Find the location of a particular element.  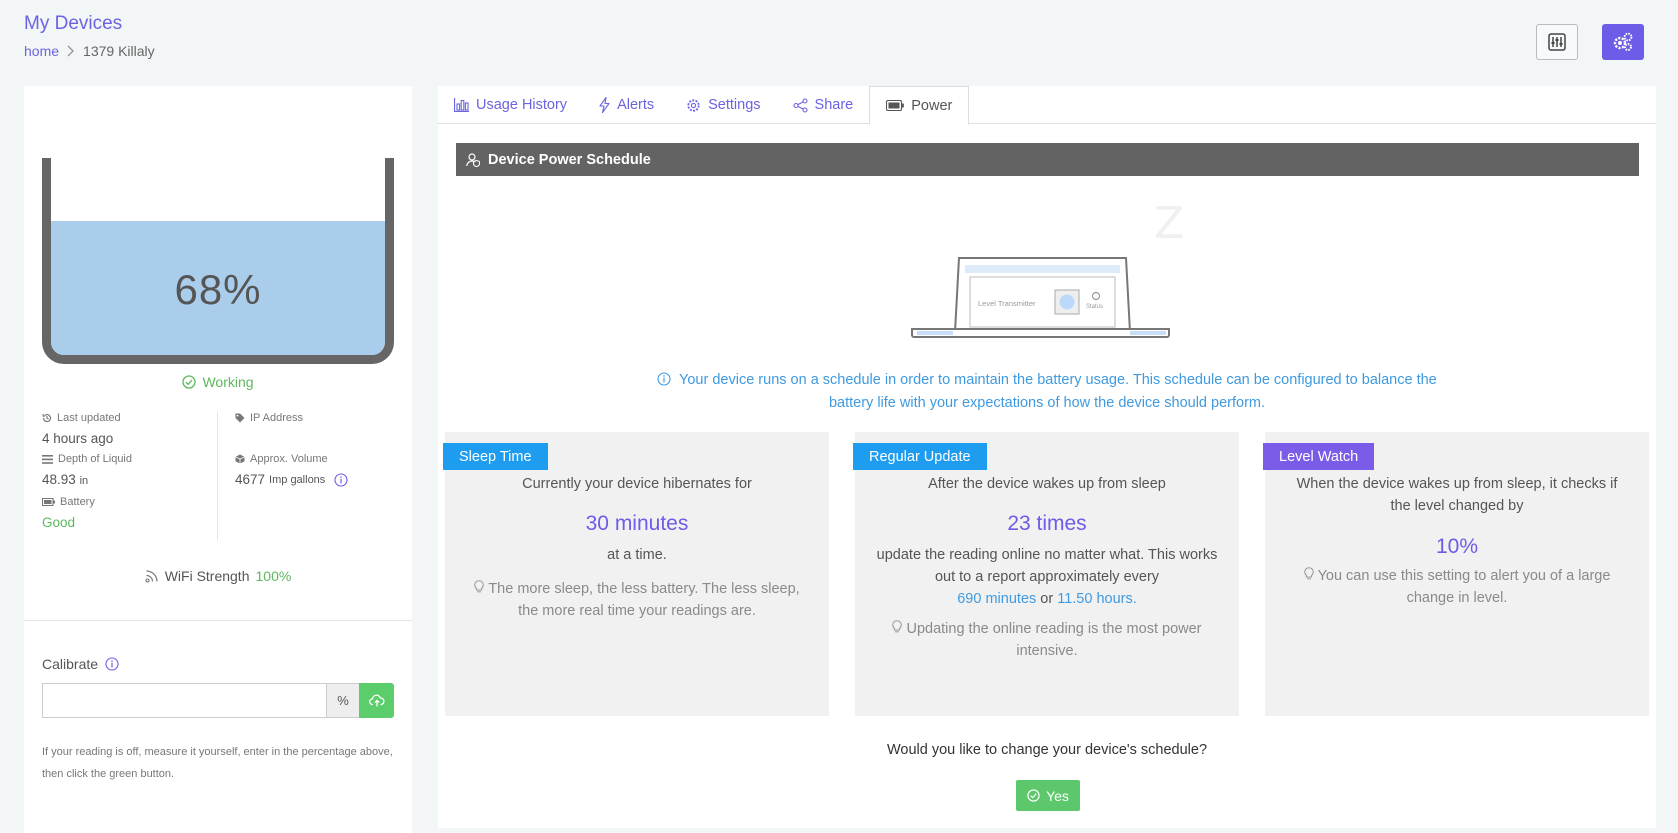

status-text: Working is located at coordinates (228, 382).